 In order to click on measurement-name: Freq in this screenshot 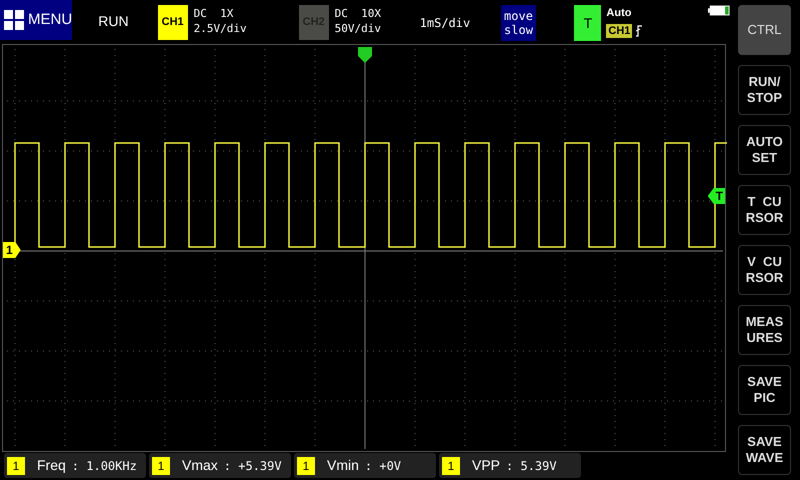, I will do `click(51, 465)`.